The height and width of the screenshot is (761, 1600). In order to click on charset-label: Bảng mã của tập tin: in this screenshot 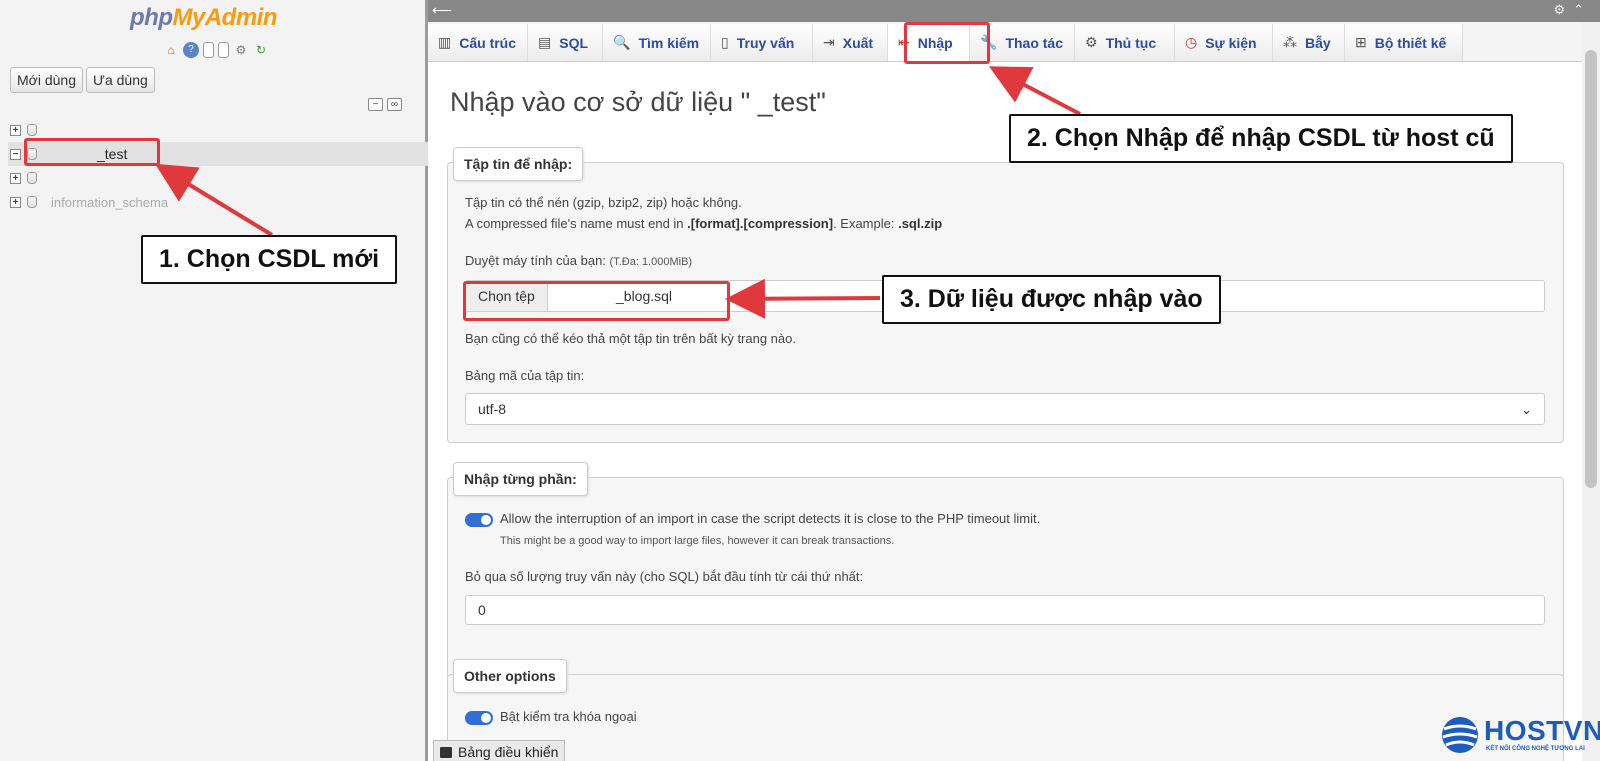, I will do `click(525, 375)`.